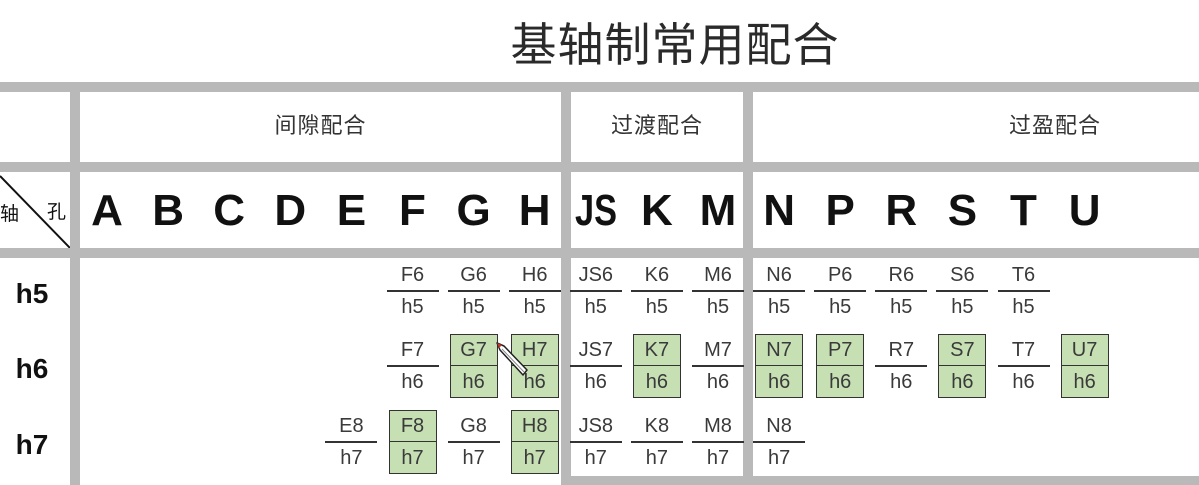 This screenshot has width=1199, height=485. Describe the element at coordinates (901, 366) in the screenshot. I see `fit-cell: R7 h6` at that location.